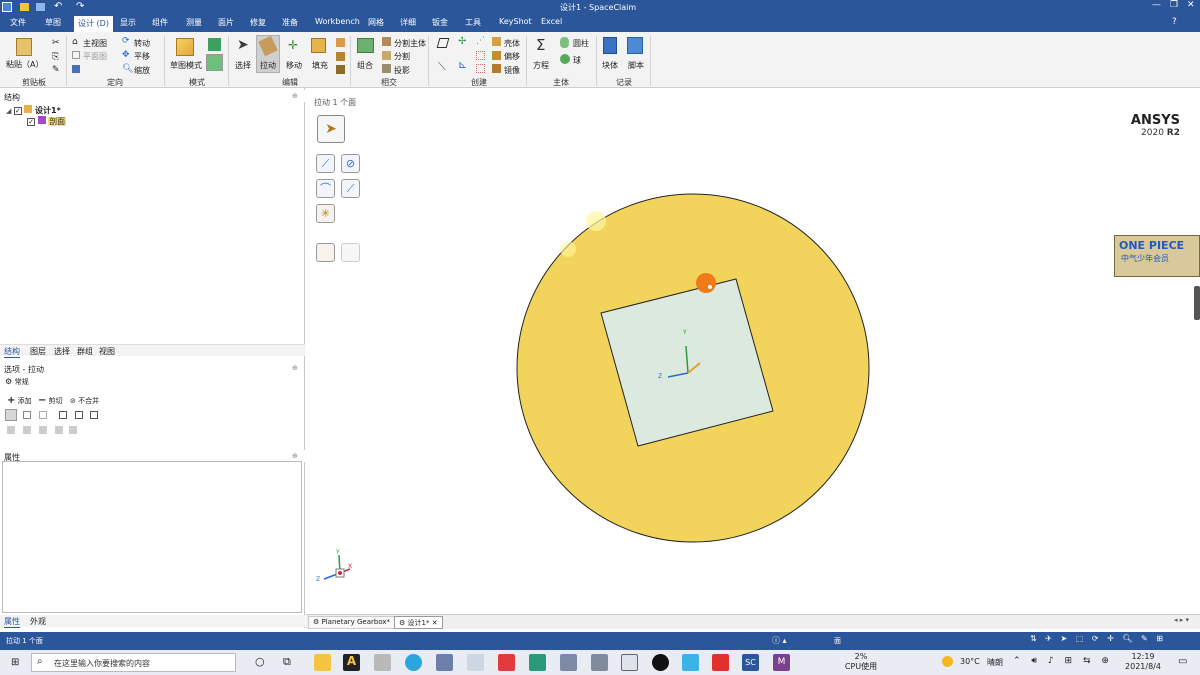  I want to click on checkbox-root: ✓, so click(17, 111).